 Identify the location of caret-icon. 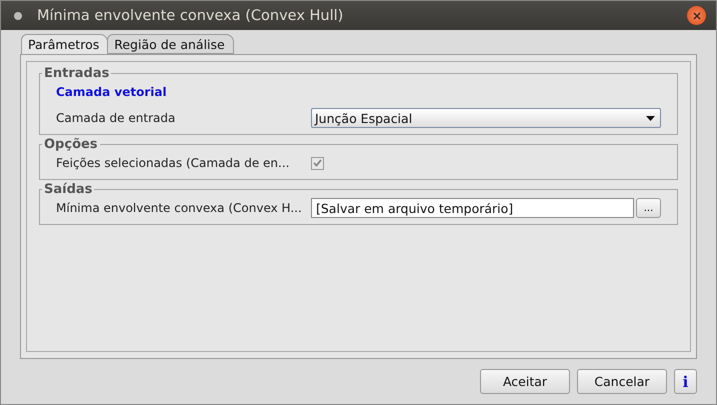
(650, 118).